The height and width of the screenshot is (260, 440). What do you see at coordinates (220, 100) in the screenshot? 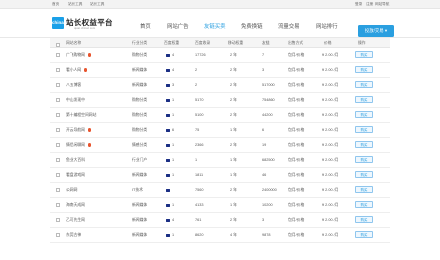
I see `table-row: 中山发现中 1 购物分类 5170 2 年 754860 包月/价格 ¥ 2.00 /月 购买` at bounding box center [220, 100].